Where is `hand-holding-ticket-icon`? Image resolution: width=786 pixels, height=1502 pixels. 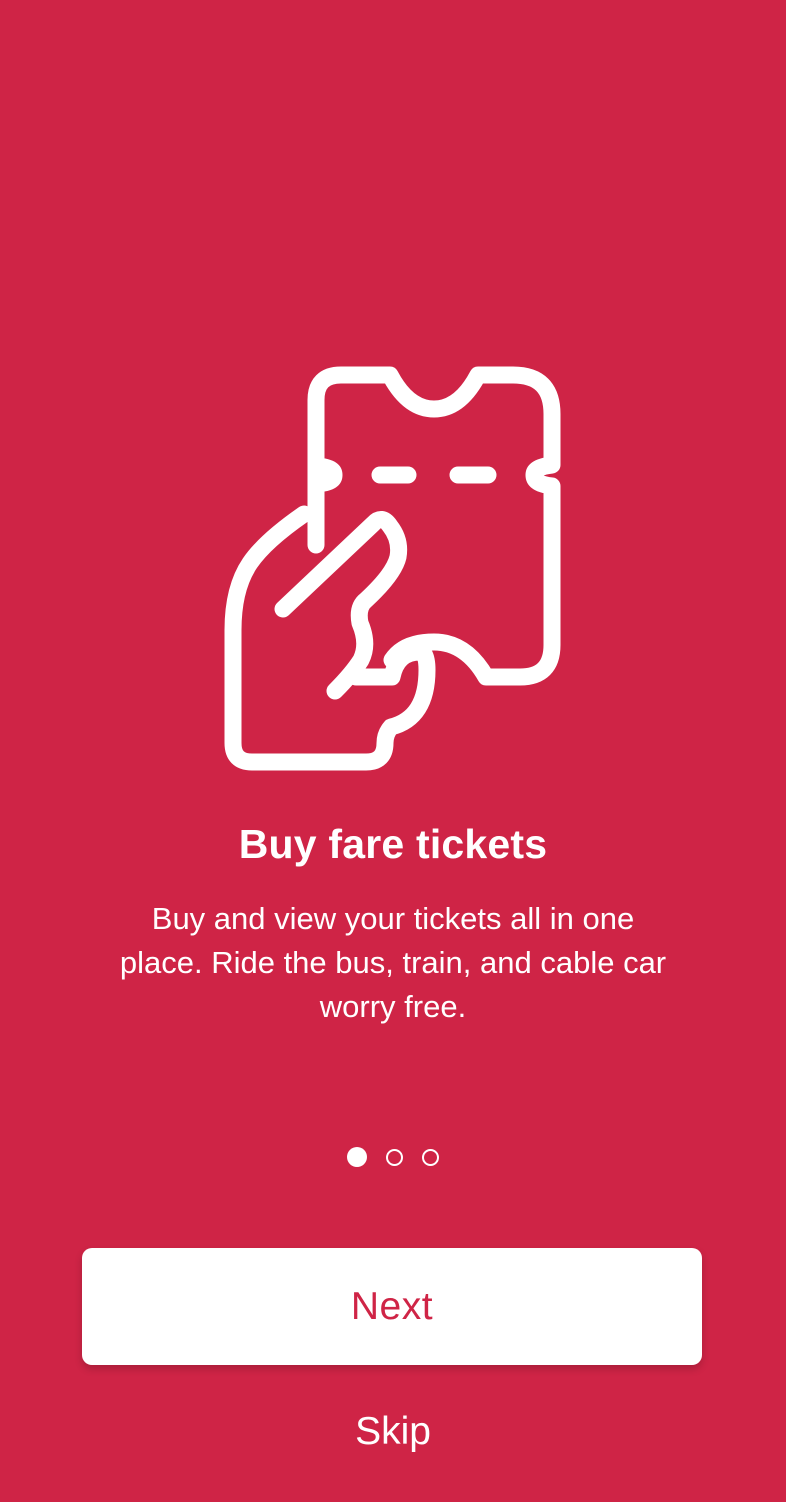
hand-holding-ticket-icon is located at coordinates (393, 567).